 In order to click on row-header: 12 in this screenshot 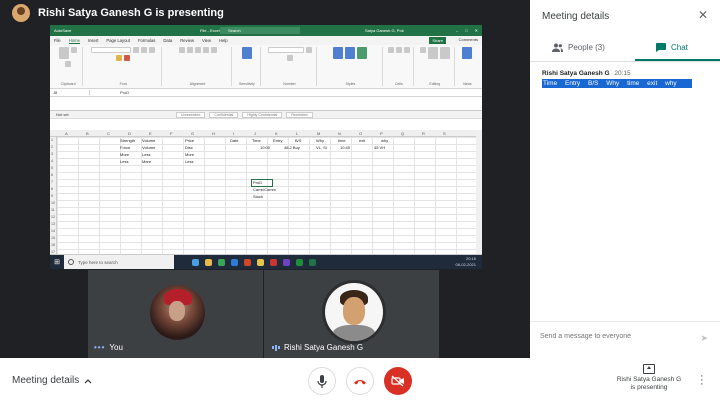, I will do `click(53, 217)`.